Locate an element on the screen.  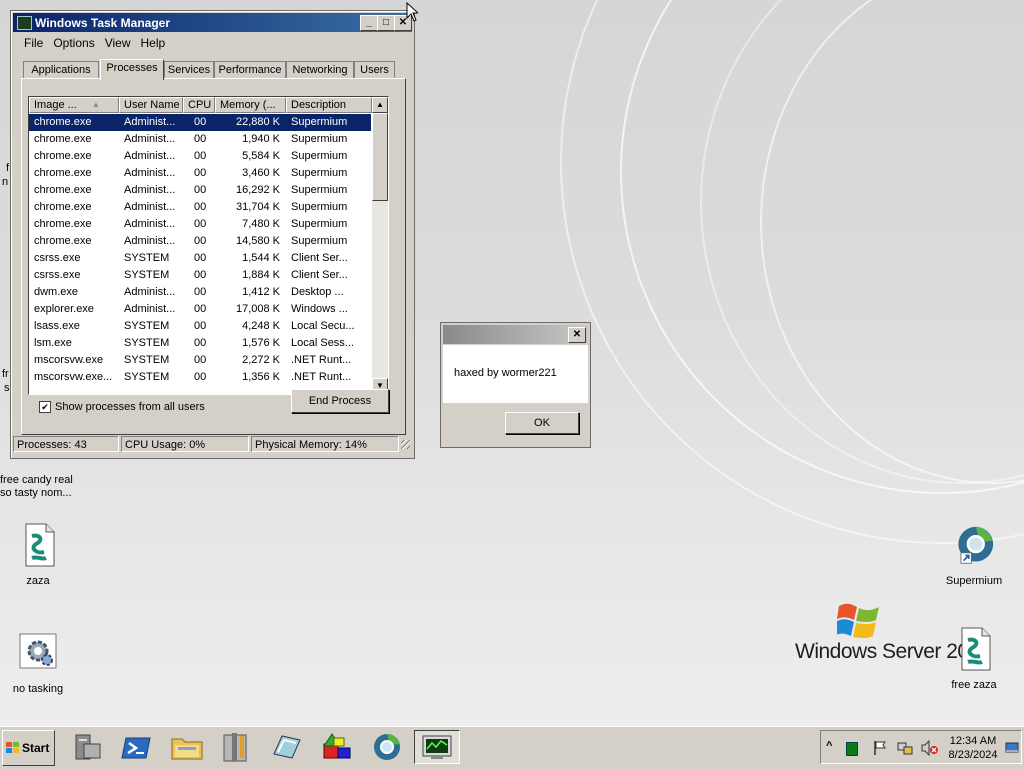
scroll-up-icon: ▲ is located at coordinates (380, 105).